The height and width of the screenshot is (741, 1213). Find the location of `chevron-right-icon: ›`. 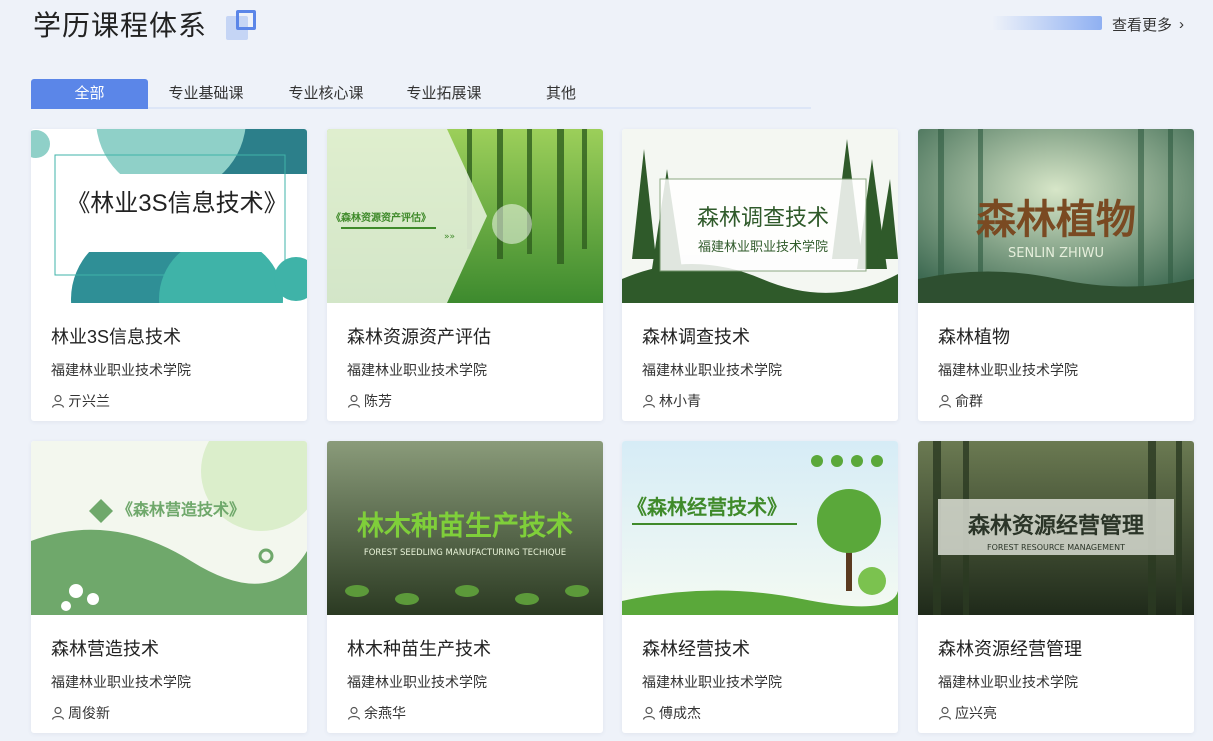

chevron-right-icon: › is located at coordinates (1182, 24).